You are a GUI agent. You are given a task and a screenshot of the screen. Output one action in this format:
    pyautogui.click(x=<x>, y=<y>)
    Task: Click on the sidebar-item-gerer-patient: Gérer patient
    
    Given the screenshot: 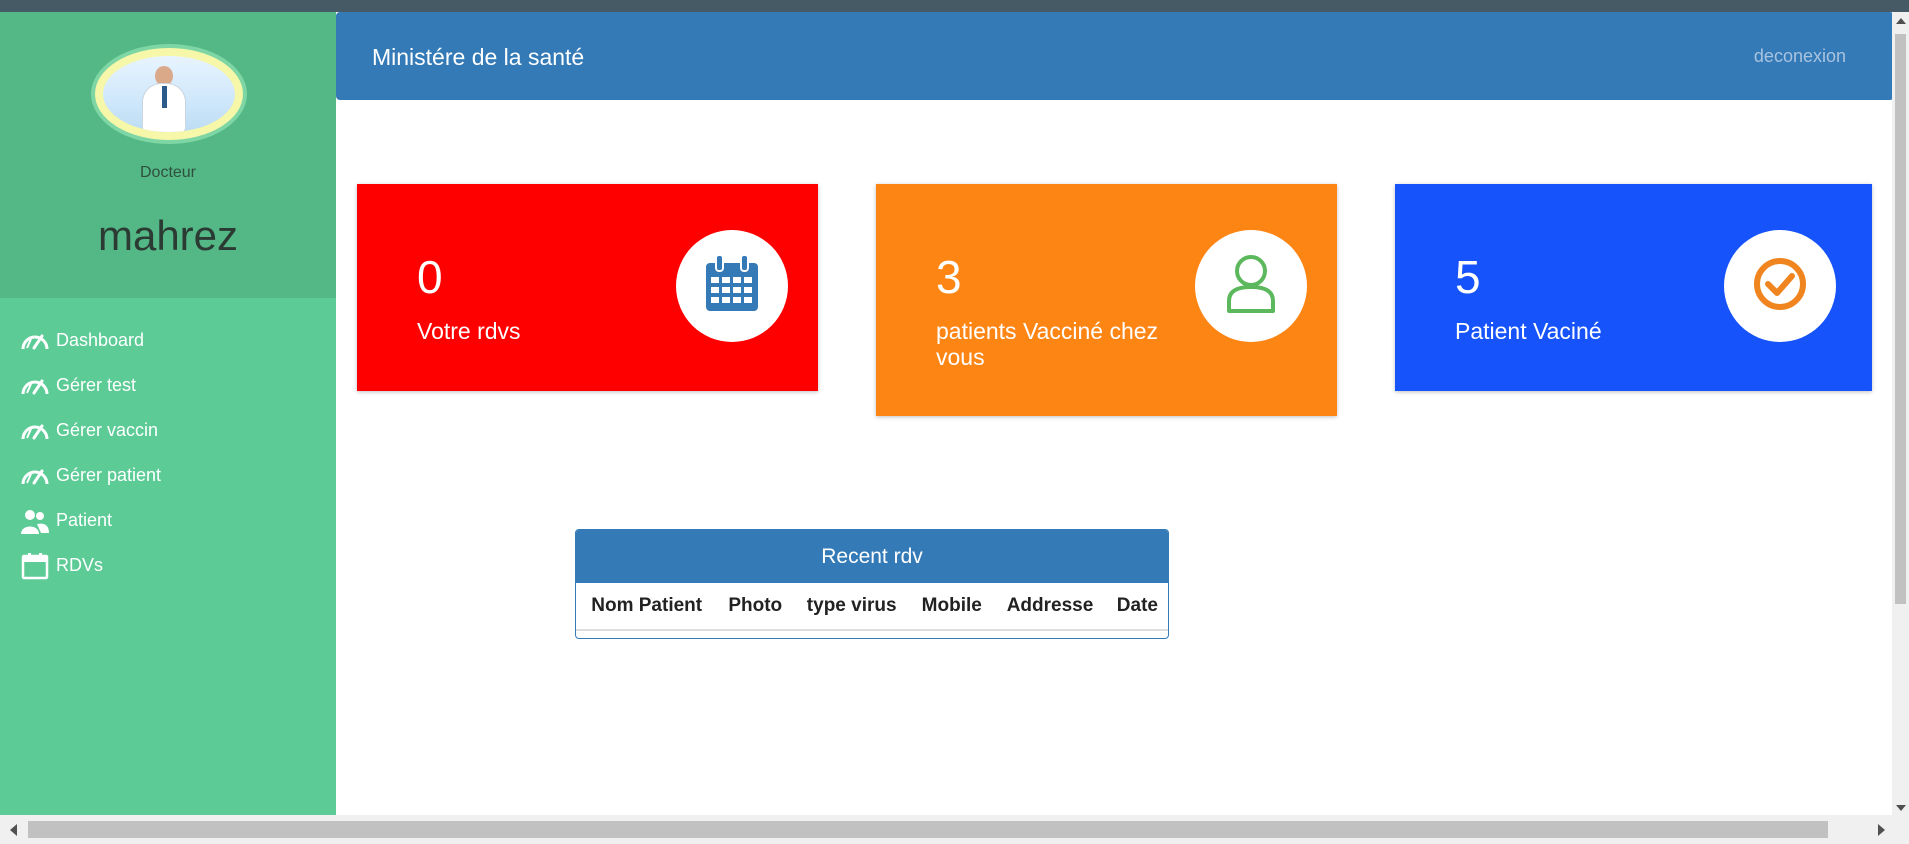 What is the action you would take?
    pyautogui.click(x=168, y=475)
    